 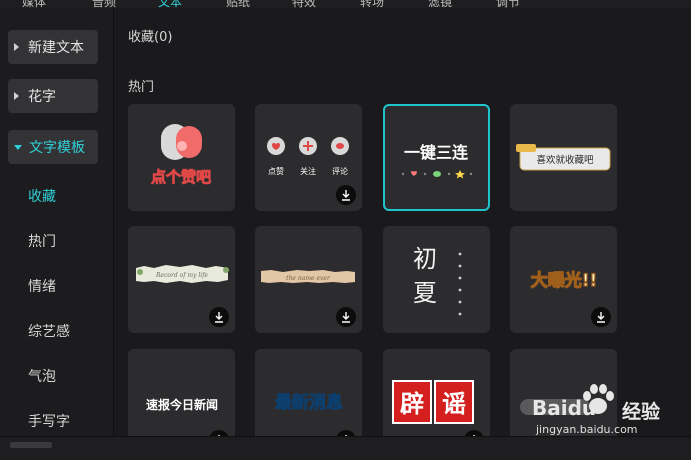 What do you see at coordinates (181, 279) in the screenshot?
I see `template-card-paper-strip: Record of my life` at bounding box center [181, 279].